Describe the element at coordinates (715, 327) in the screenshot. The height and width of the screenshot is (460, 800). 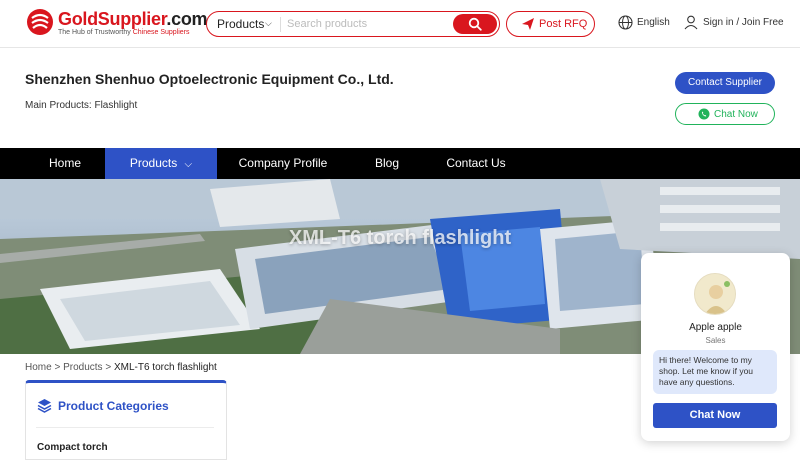
I see `agent-name: Apple apple` at that location.